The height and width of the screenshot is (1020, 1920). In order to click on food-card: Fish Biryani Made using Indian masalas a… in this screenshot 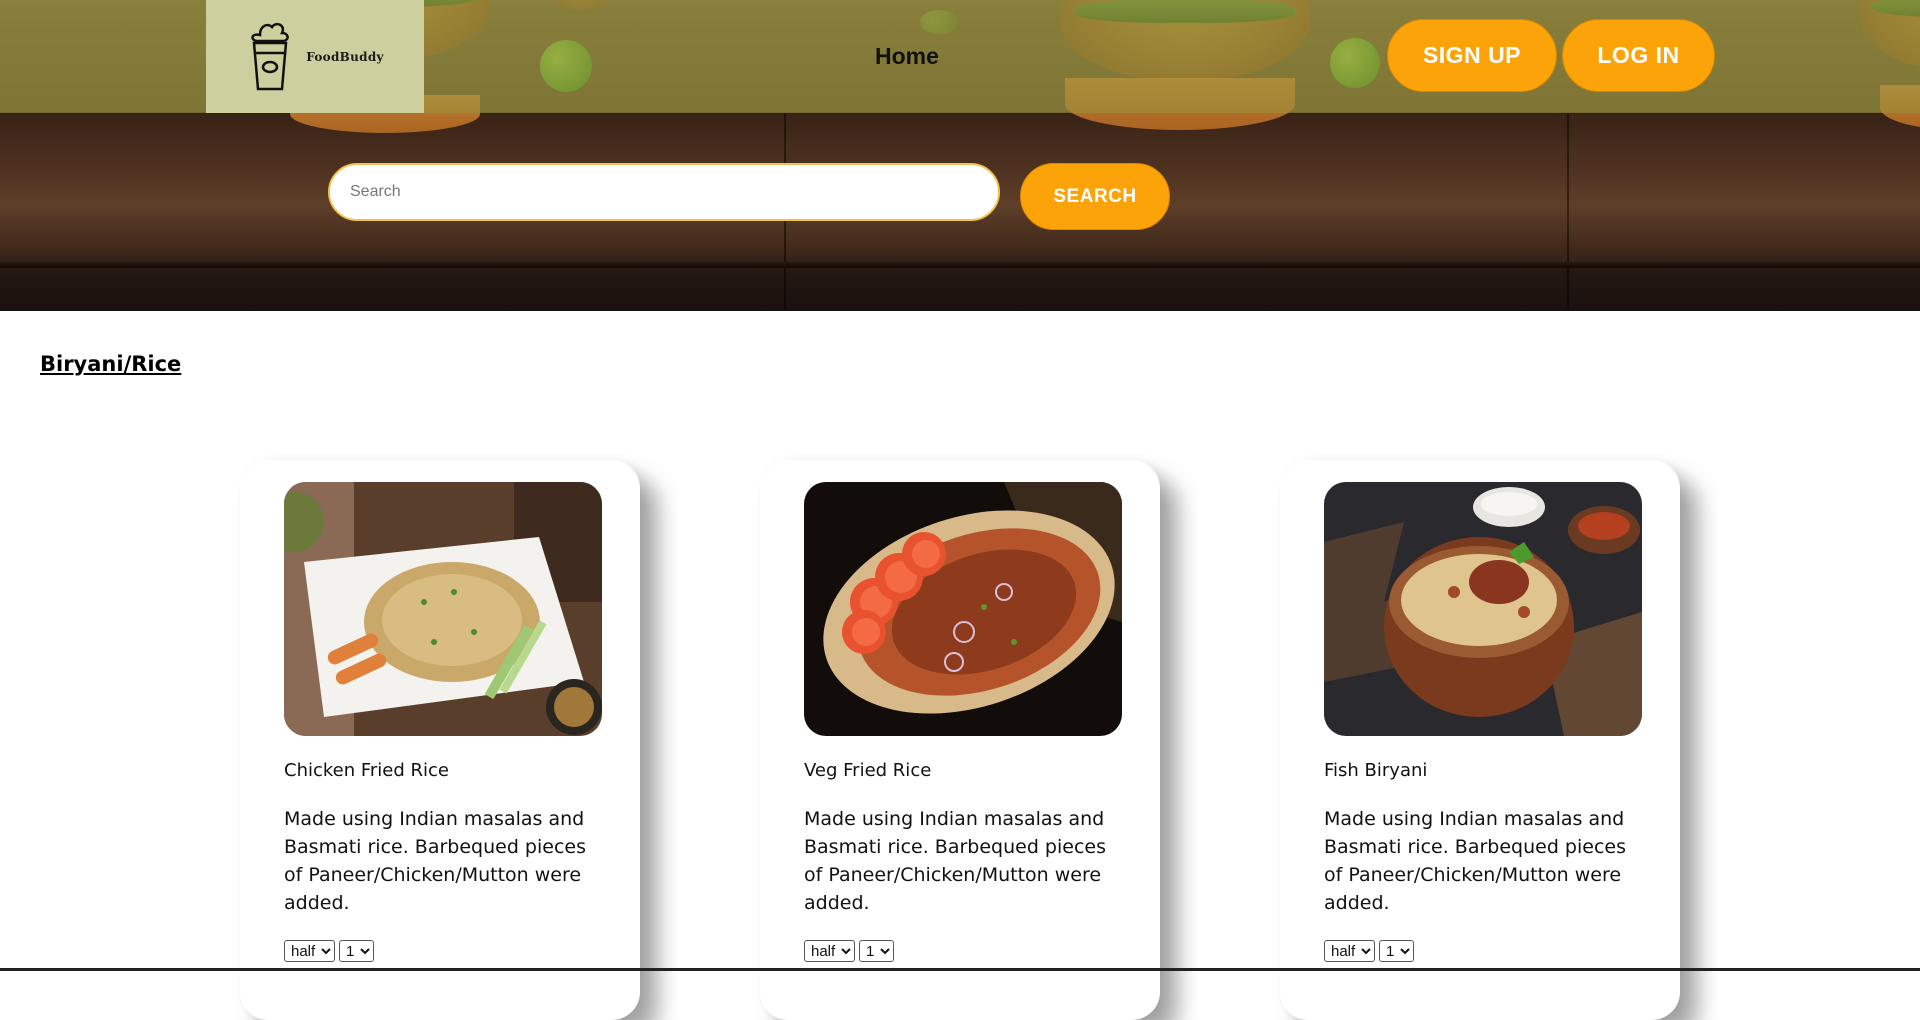, I will do `click(1480, 740)`.